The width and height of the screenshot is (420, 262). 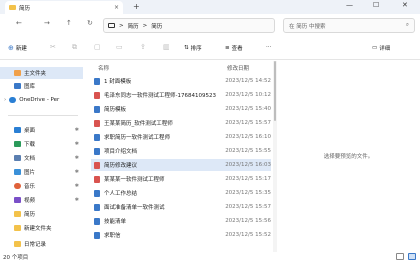 I want to click on minimize-button: —, so click(x=349, y=5).